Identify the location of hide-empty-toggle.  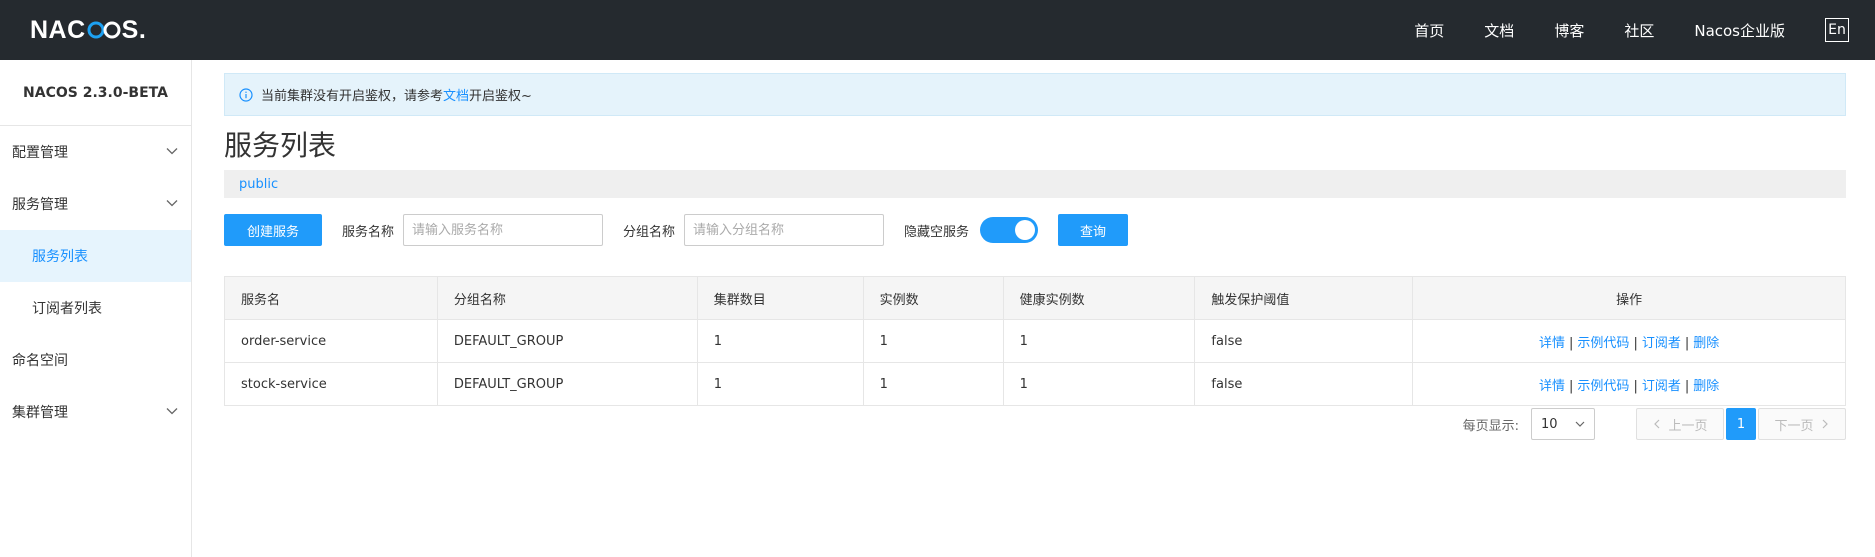
(1009, 230).